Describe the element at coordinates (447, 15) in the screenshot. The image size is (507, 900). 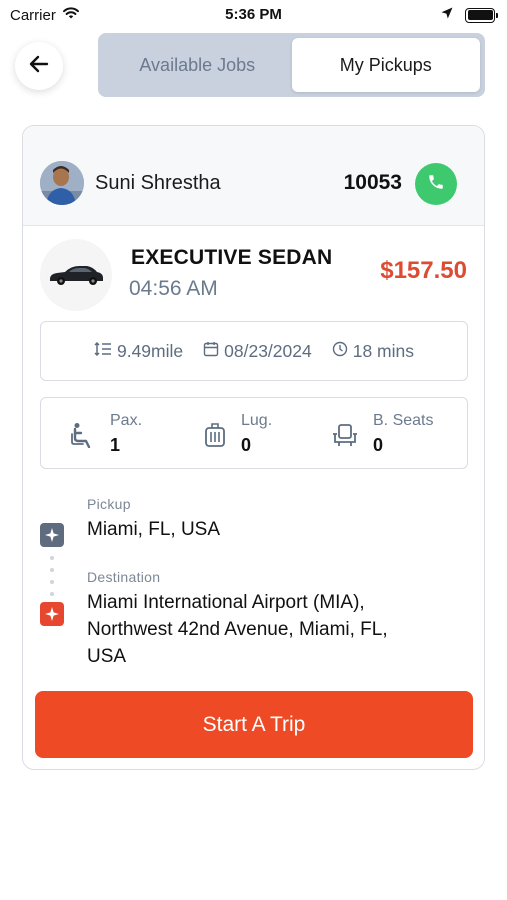
I see `location-arrow-icon` at that location.